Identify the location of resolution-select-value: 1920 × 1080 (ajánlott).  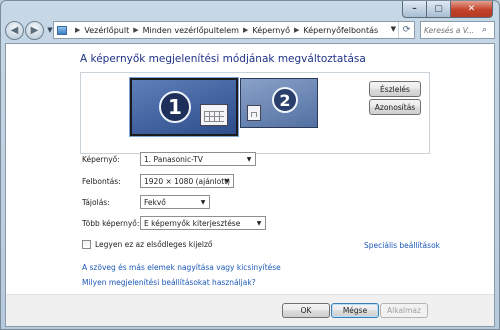
(187, 181).